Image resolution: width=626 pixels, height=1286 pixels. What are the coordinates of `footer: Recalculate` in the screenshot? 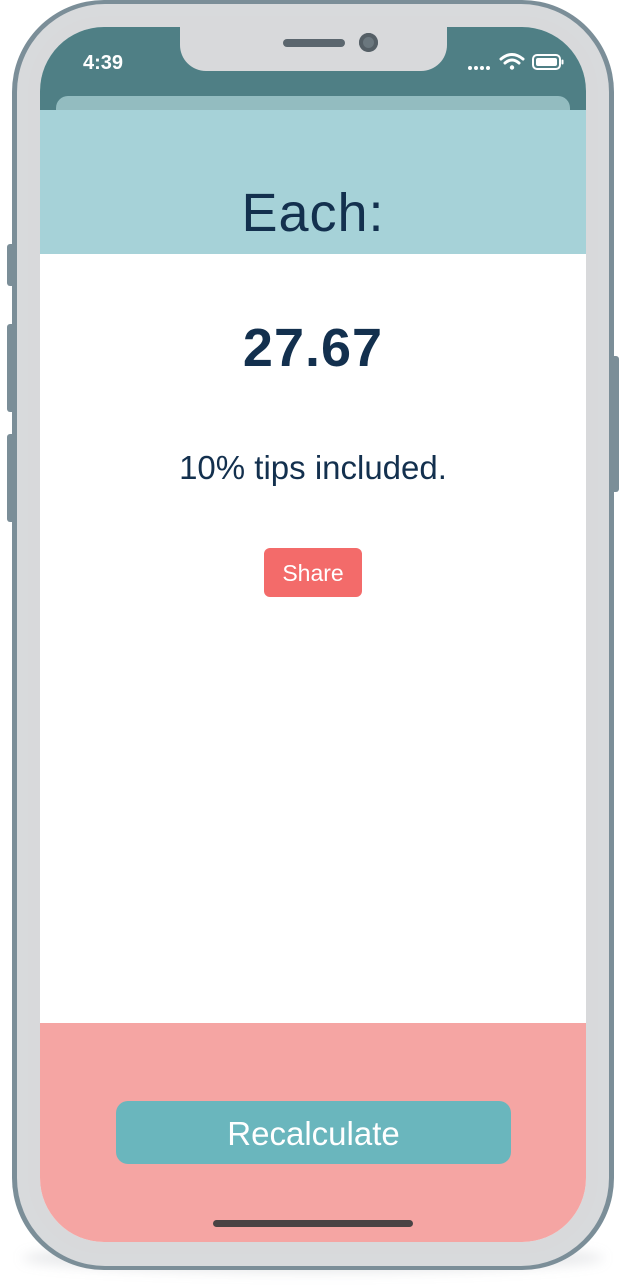 It's located at (313, 1132).